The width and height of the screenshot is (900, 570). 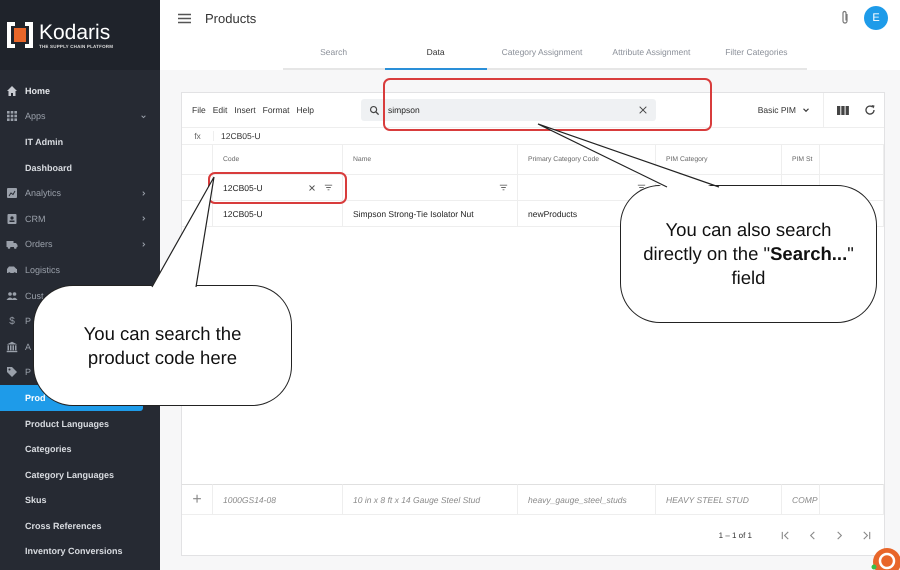 I want to click on logo-name: Kodaris, so click(x=75, y=33).